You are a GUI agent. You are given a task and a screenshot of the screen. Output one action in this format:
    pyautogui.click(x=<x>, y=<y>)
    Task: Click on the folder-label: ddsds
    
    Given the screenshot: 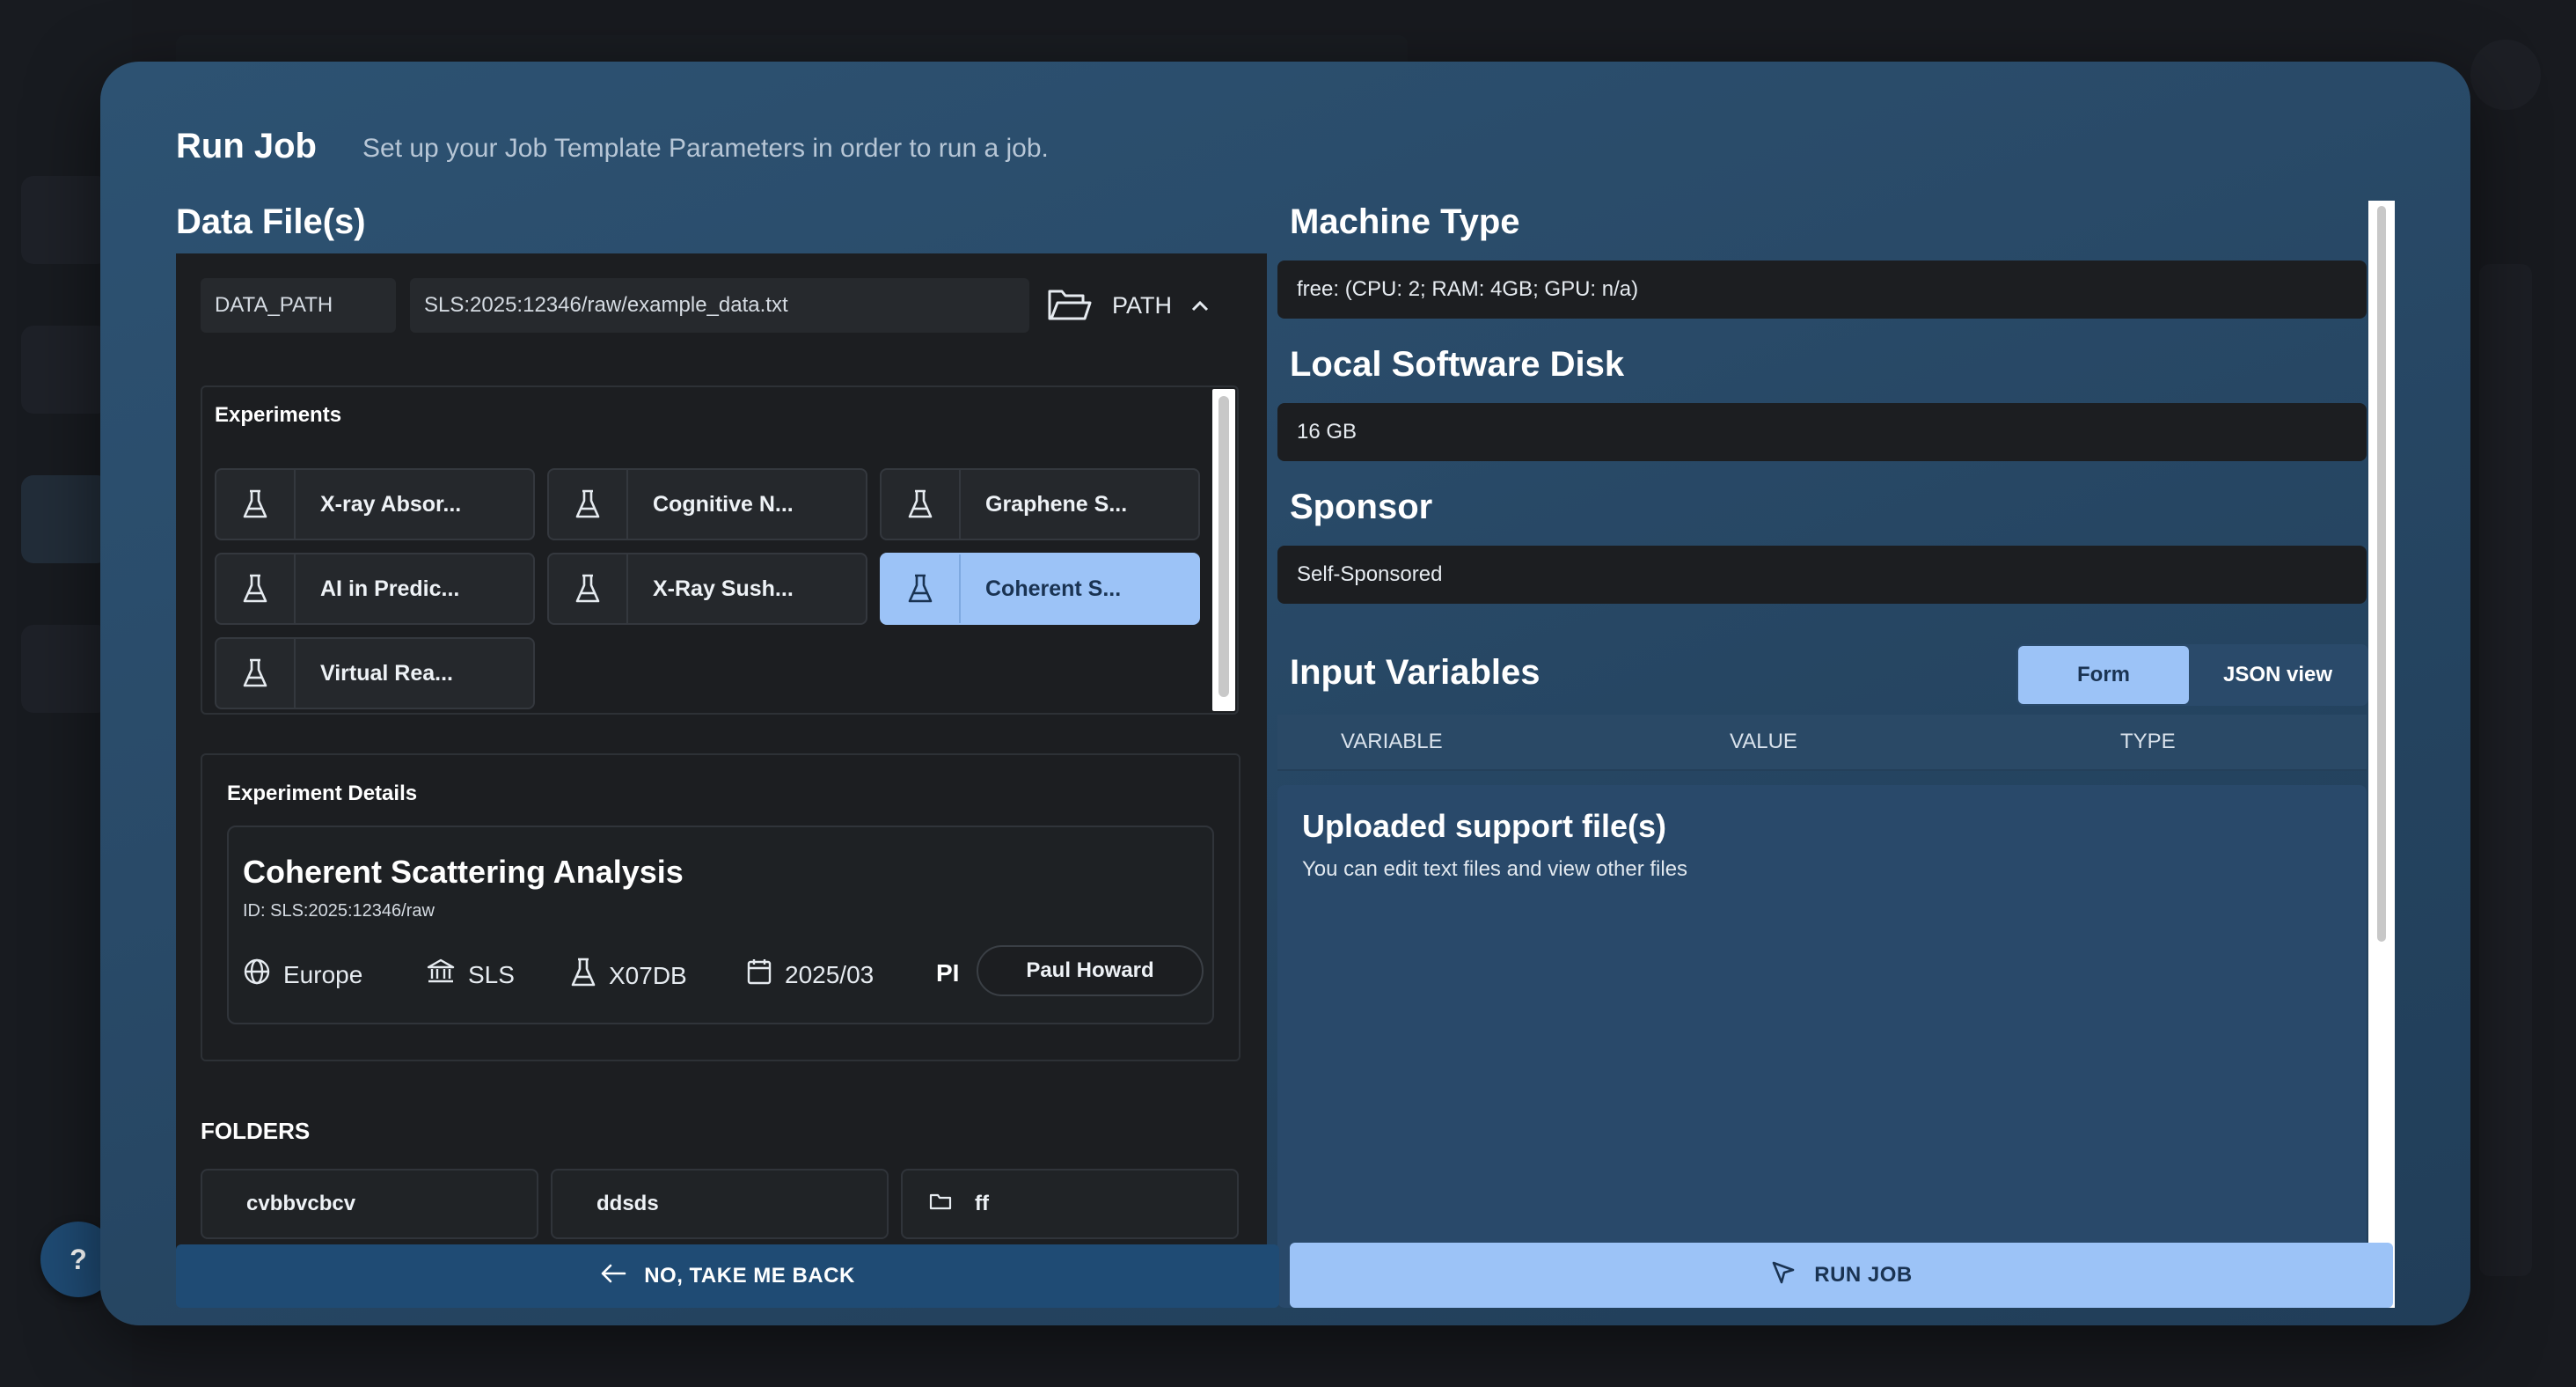 What is the action you would take?
    pyautogui.click(x=627, y=1203)
    